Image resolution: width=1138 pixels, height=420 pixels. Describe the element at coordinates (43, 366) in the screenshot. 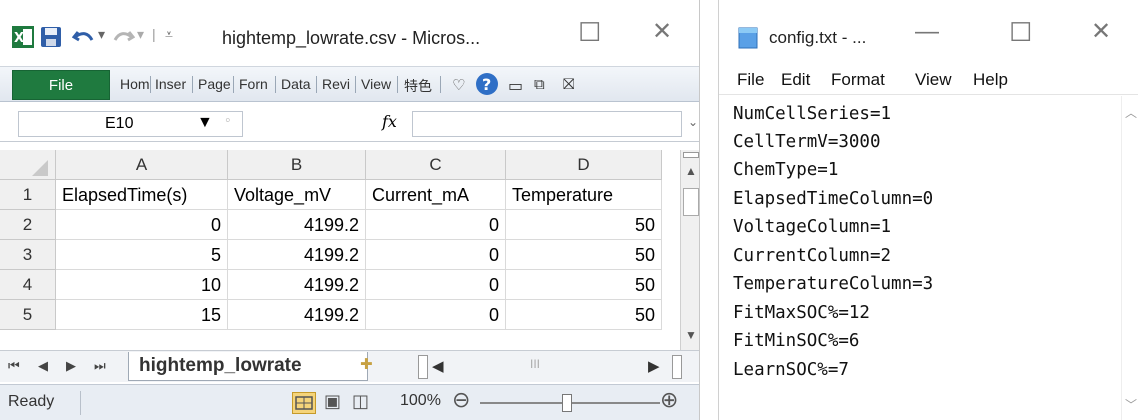

I see `prev-sheet-icon: ◀` at that location.